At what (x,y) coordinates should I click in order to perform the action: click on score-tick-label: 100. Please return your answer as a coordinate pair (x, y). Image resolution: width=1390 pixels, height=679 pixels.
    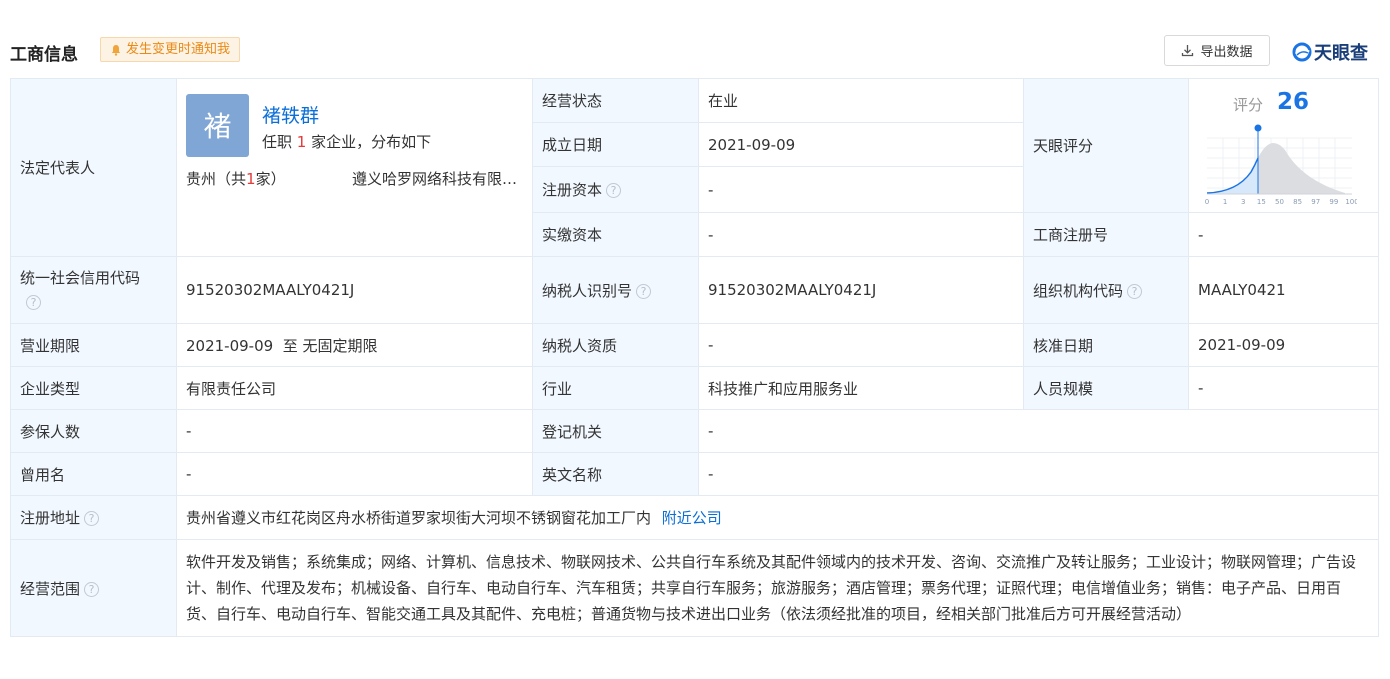
    Looking at the image, I should click on (1351, 202).